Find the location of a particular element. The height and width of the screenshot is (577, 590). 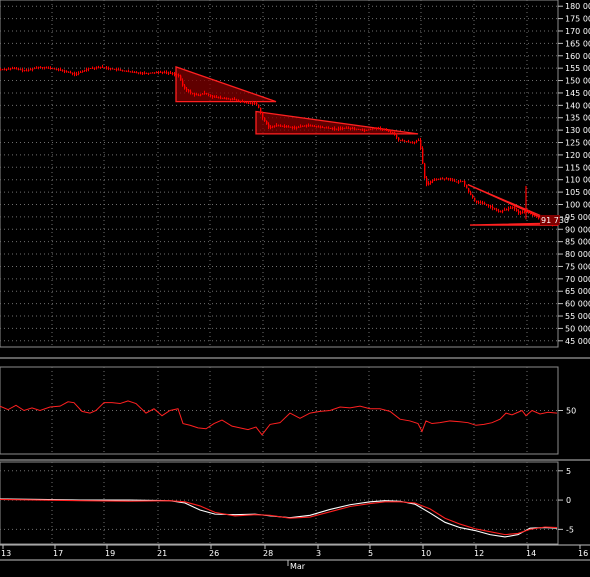

date-tick-label: 17 is located at coordinates (58, 553).